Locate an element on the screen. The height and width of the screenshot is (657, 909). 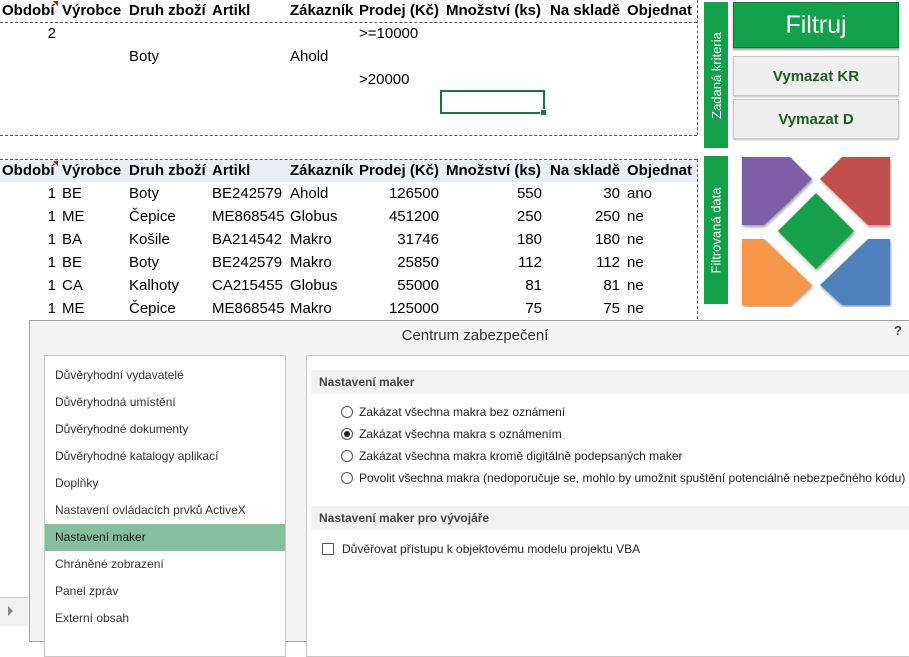
cell-mnozstvi: 75 is located at coordinates (494, 309).